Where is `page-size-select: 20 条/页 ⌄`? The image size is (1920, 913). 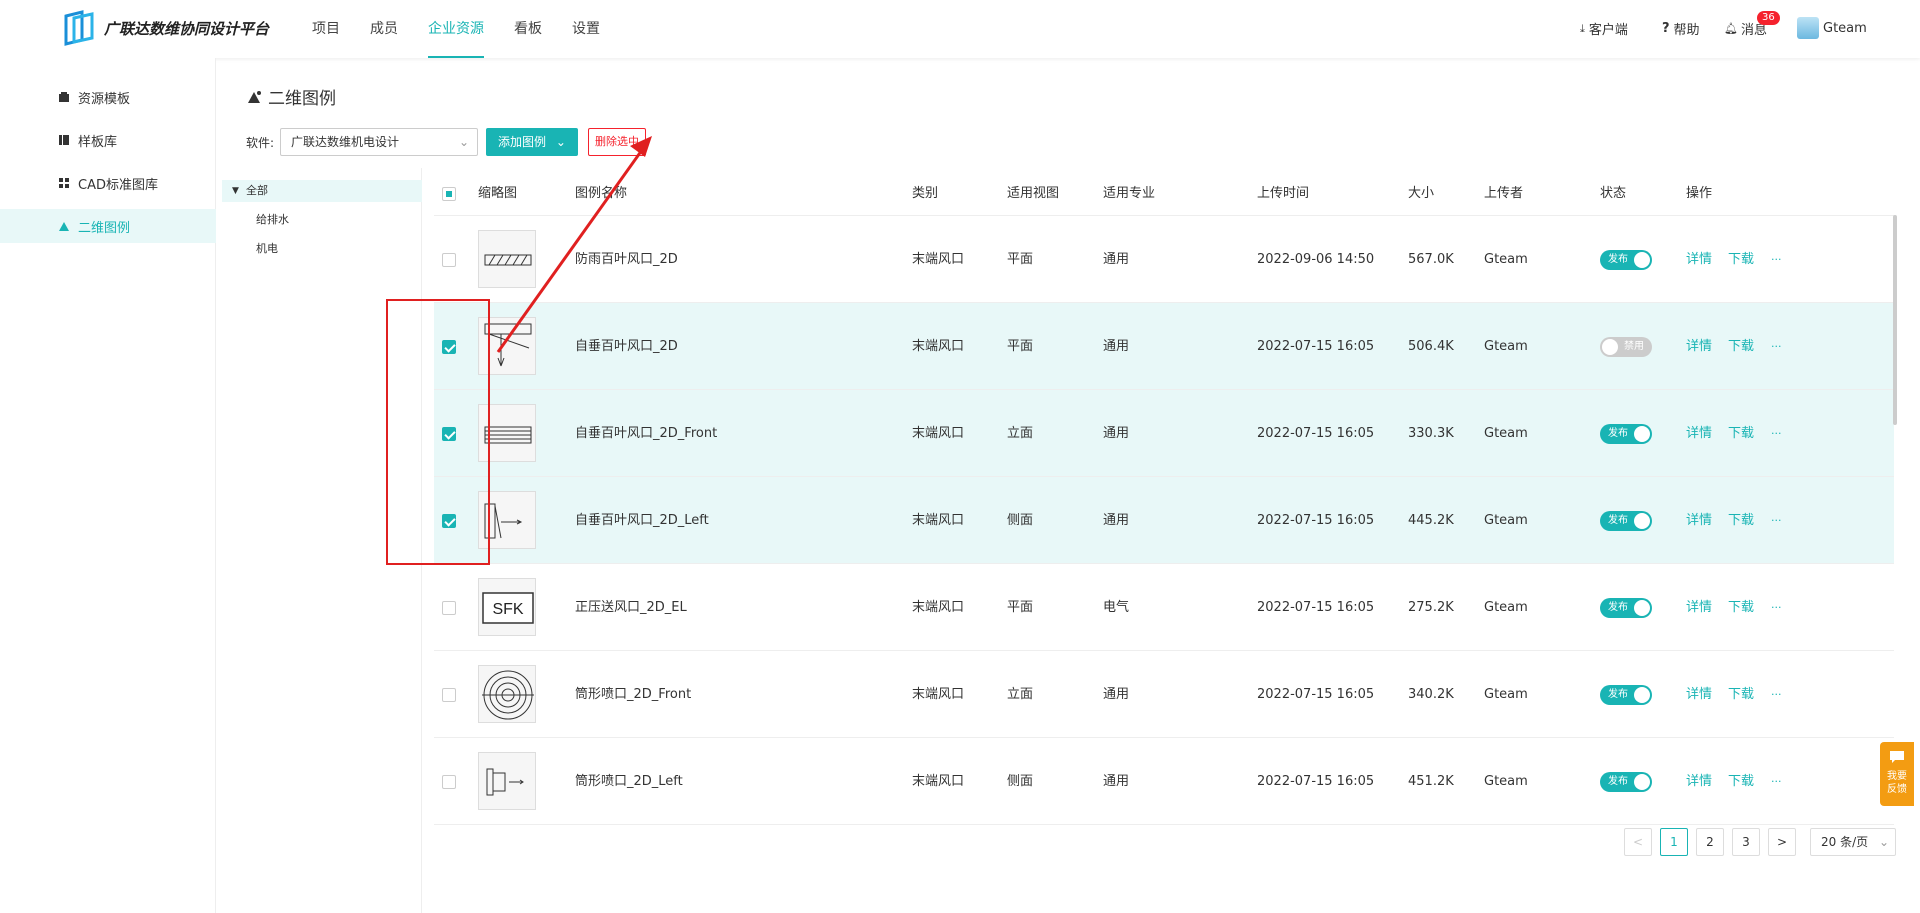
page-size-select: 20 条/页 ⌄ is located at coordinates (1853, 842).